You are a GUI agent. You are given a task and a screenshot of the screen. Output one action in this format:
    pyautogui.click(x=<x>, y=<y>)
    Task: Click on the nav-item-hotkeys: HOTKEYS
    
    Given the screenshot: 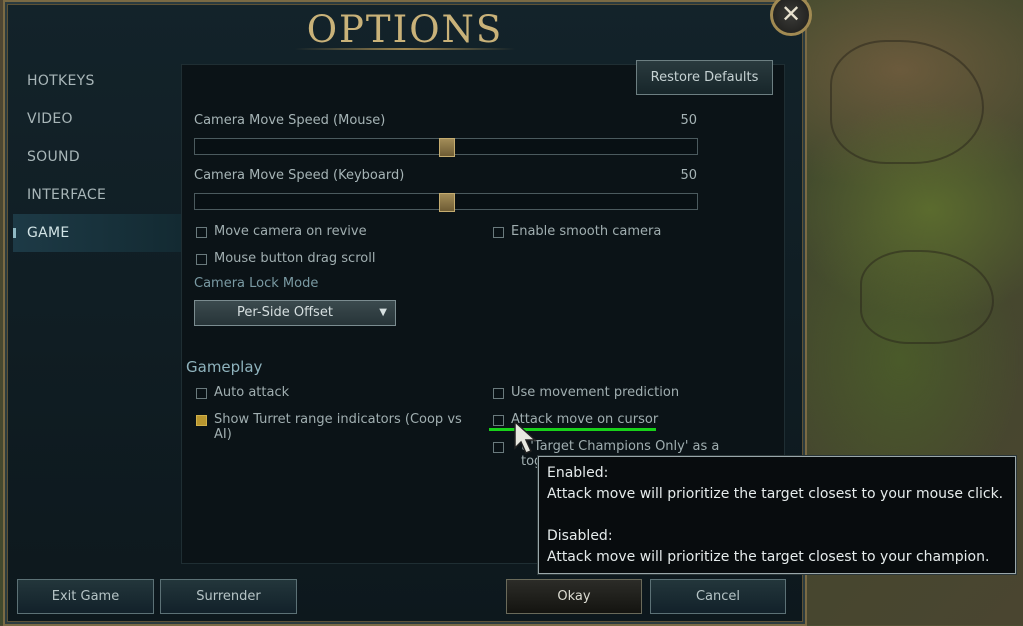 What is the action you would take?
    pyautogui.click(x=97, y=81)
    